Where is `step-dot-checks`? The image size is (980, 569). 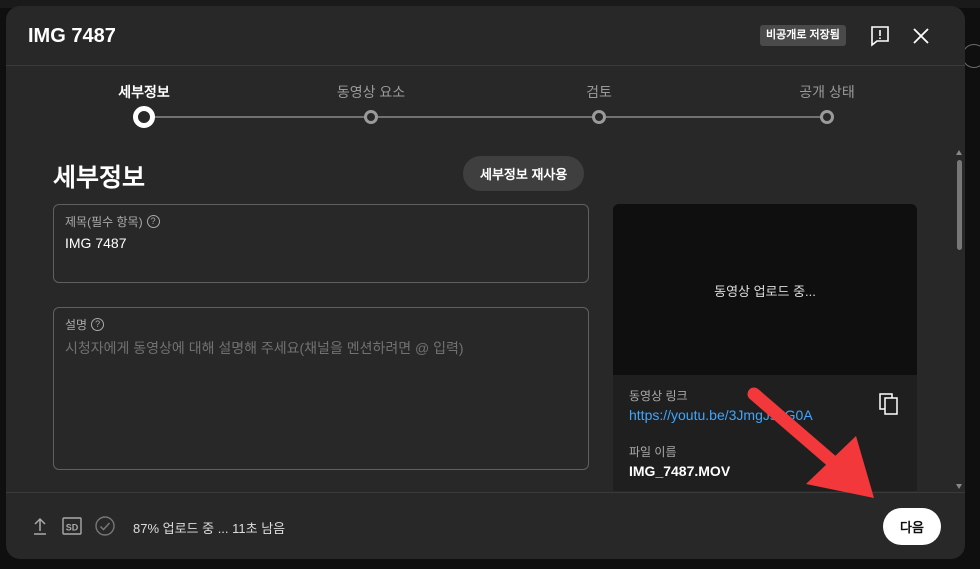
step-dot-checks is located at coordinates (599, 117).